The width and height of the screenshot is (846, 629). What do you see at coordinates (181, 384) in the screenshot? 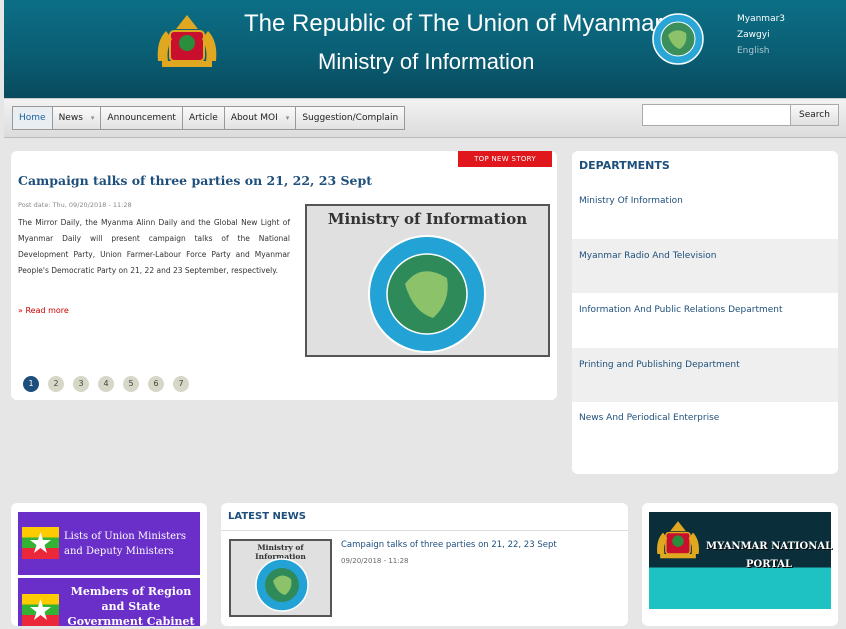
I see `page-7: 7` at bounding box center [181, 384].